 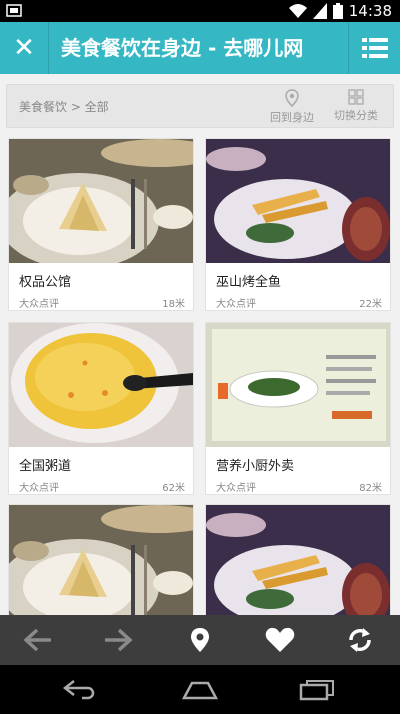 I want to click on system-nav-bar, so click(x=200, y=689).